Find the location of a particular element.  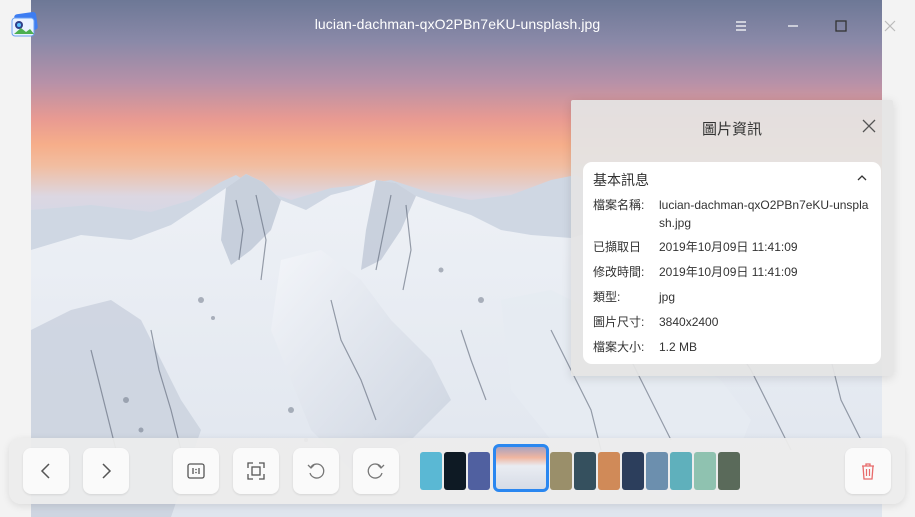

rotate-right-button is located at coordinates (376, 471).